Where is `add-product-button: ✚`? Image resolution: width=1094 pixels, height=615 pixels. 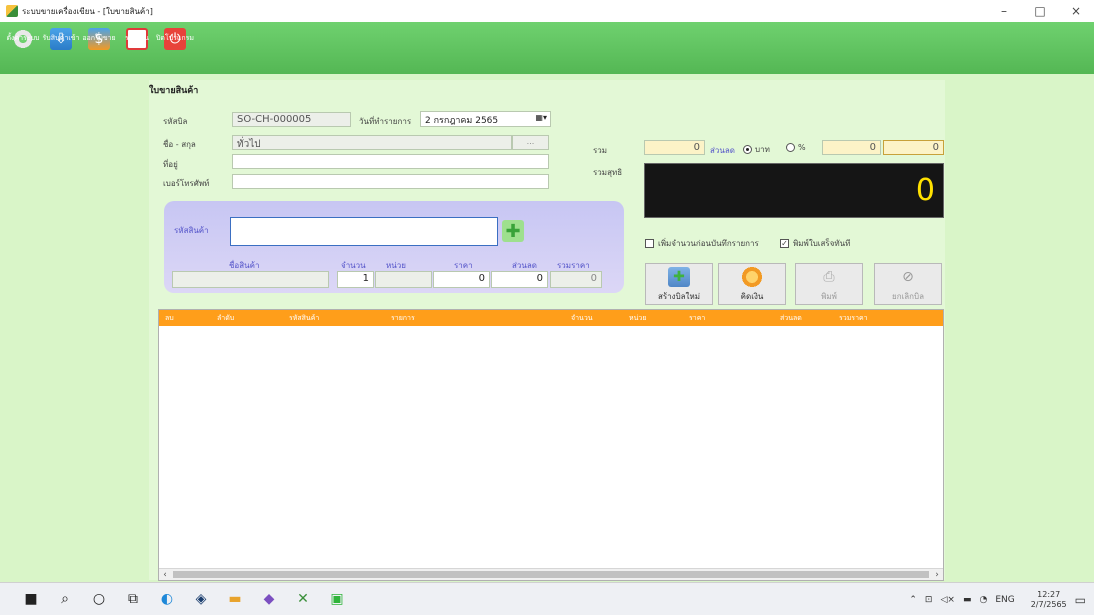 add-product-button: ✚ is located at coordinates (513, 231).